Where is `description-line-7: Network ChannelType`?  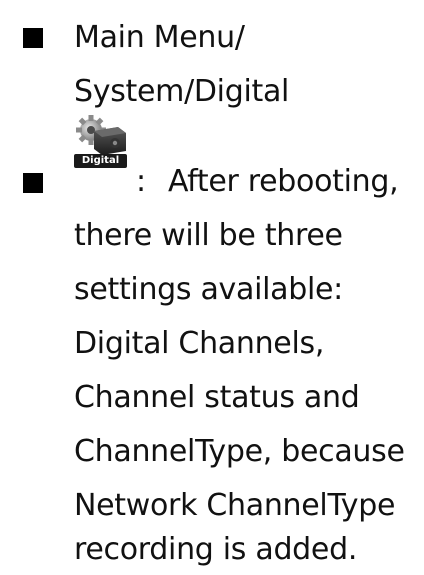 description-line-7: Network ChannelType is located at coordinates (235, 505).